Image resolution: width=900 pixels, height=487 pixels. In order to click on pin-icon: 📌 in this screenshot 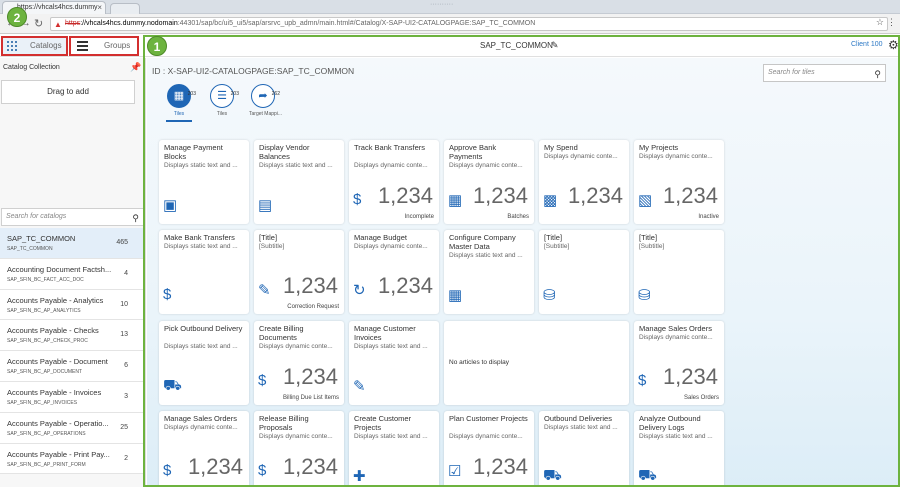, I will do `click(135, 67)`.